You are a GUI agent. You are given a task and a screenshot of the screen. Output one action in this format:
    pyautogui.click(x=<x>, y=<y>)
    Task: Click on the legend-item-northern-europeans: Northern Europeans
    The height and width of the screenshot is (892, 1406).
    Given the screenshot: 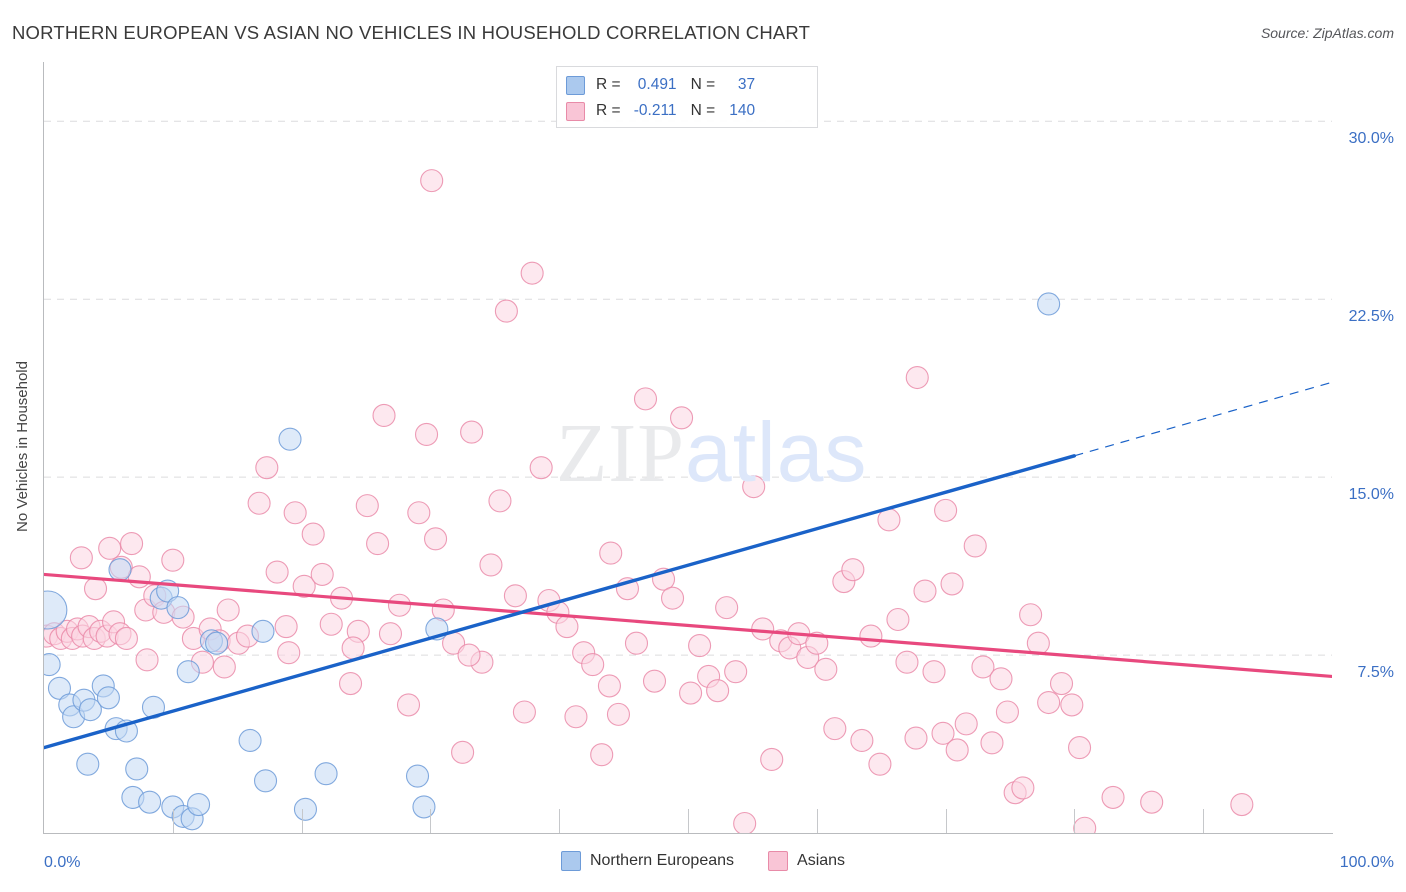 What is the action you would take?
    pyautogui.click(x=647, y=861)
    